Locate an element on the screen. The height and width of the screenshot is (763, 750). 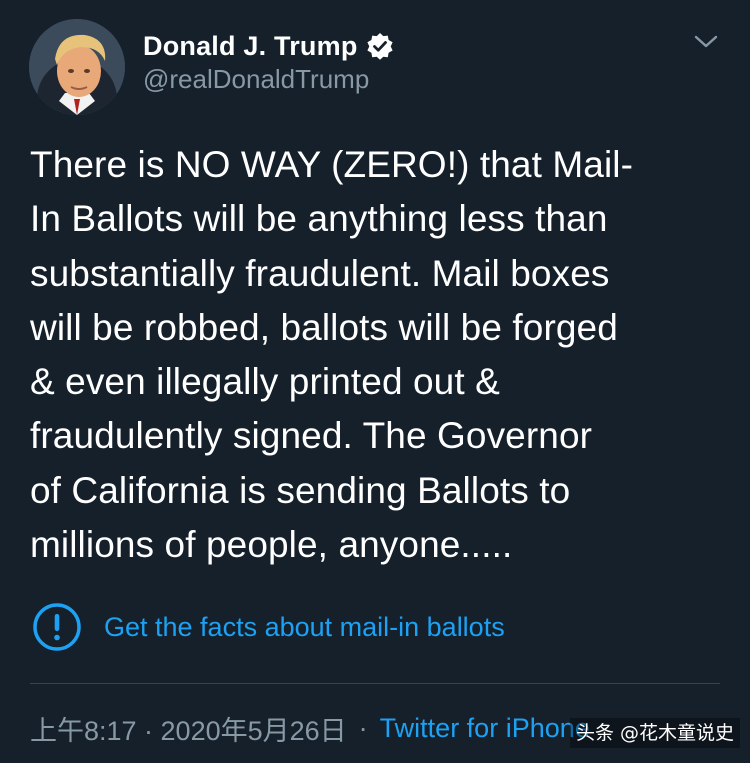
chevron-down-icon is located at coordinates (706, 41).